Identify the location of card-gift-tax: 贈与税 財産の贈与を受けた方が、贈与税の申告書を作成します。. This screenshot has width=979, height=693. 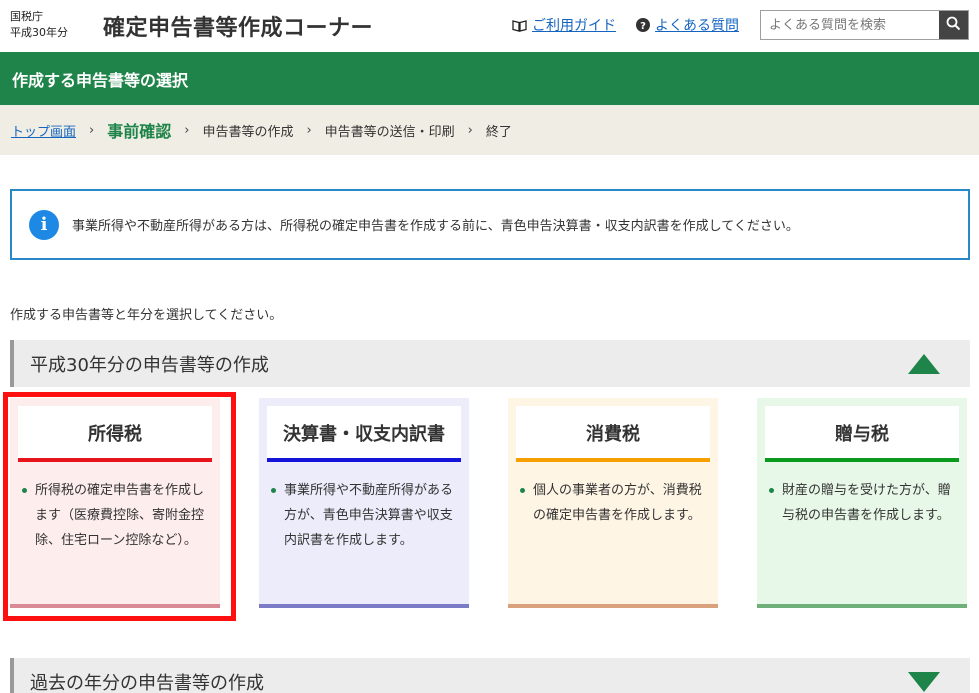
(862, 503).